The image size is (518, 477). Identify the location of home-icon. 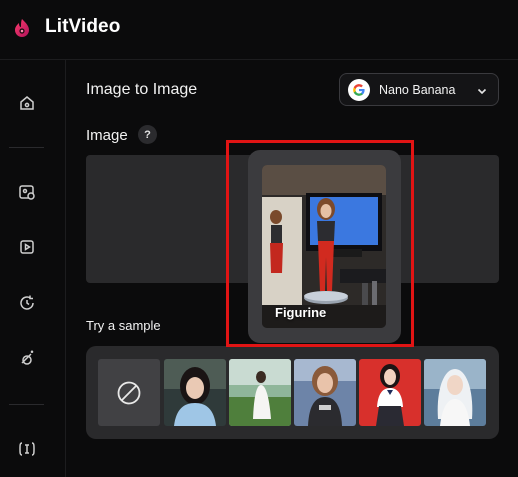
(27, 103).